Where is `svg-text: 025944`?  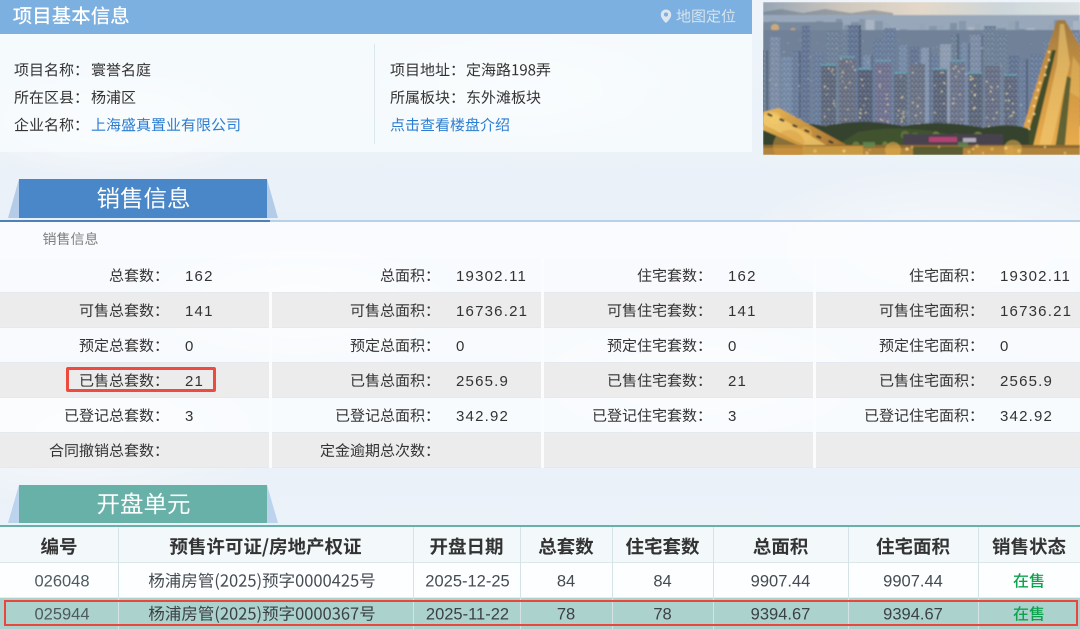
svg-text: 025944 is located at coordinates (61, 615).